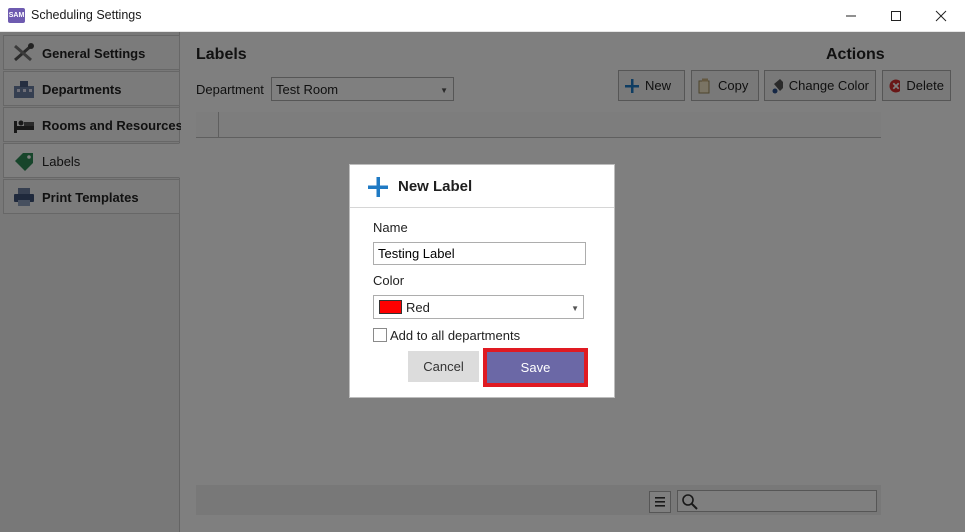 This screenshot has width=965, height=532. Describe the element at coordinates (390, 227) in the screenshot. I see `name-label: Name` at that location.